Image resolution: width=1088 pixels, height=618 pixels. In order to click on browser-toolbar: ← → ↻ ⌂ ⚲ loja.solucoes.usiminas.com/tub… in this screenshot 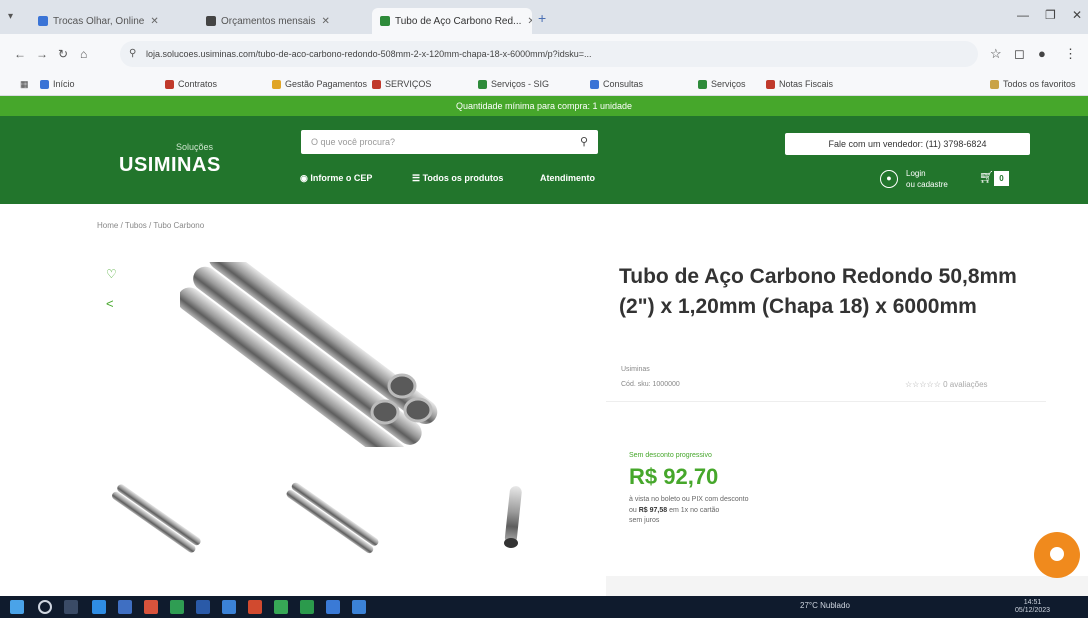, I will do `click(544, 54)`.